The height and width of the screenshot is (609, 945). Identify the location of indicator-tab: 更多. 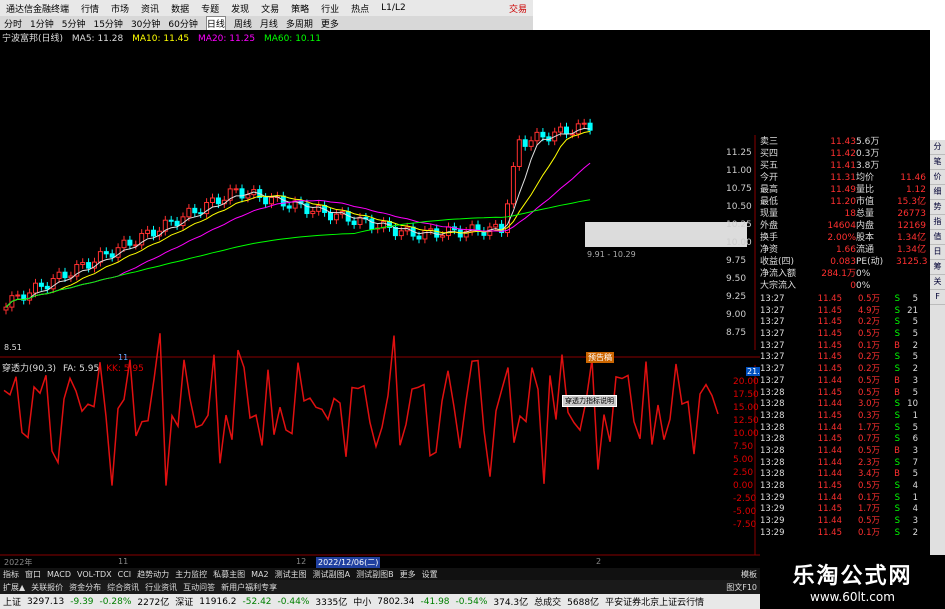
(408, 574).